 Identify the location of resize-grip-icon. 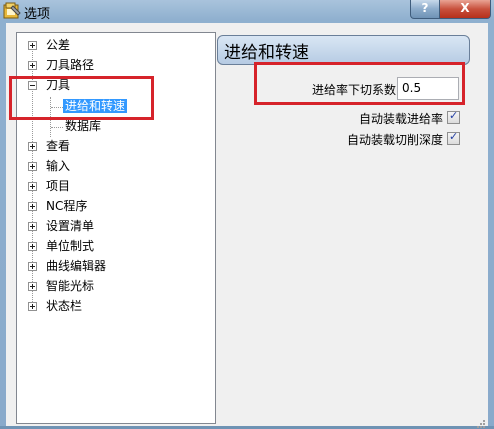
(481, 424).